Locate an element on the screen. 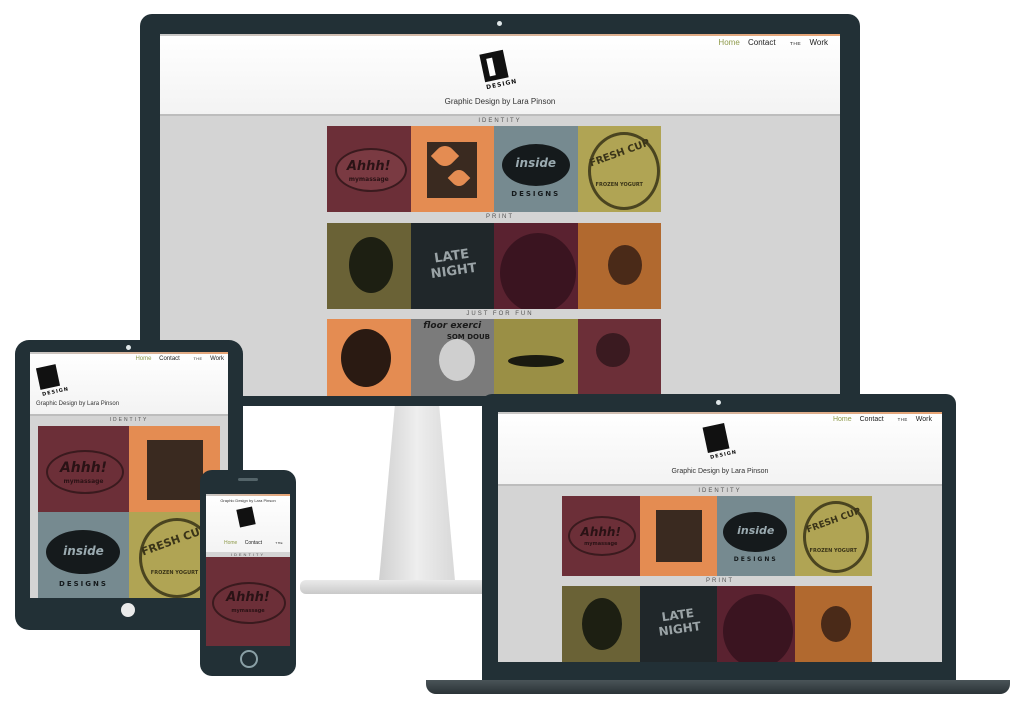  section-fun: JUST FOR FUN is located at coordinates (500, 314).